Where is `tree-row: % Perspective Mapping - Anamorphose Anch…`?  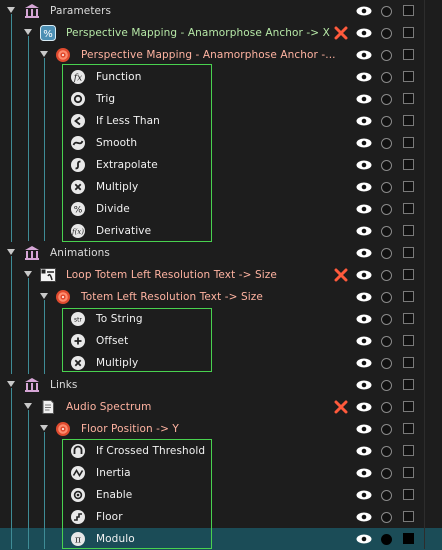 tree-row: % Perspective Mapping - Anamorphose Anch… is located at coordinates (221, 33).